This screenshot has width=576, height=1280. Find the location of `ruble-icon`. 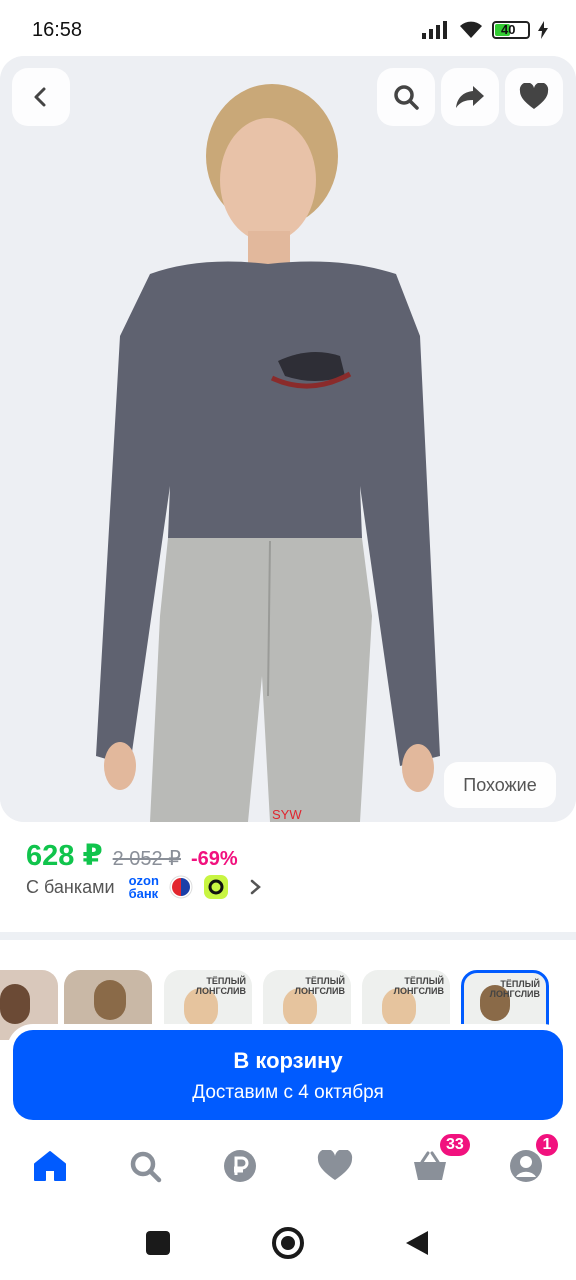

ruble-icon is located at coordinates (240, 1166).